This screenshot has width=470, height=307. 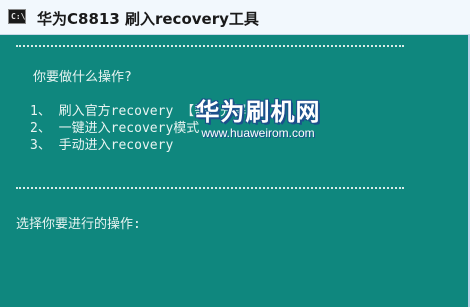 I want to click on title-bar: C:\ 华为C8813 刷入recovery工具, so click(x=235, y=17).